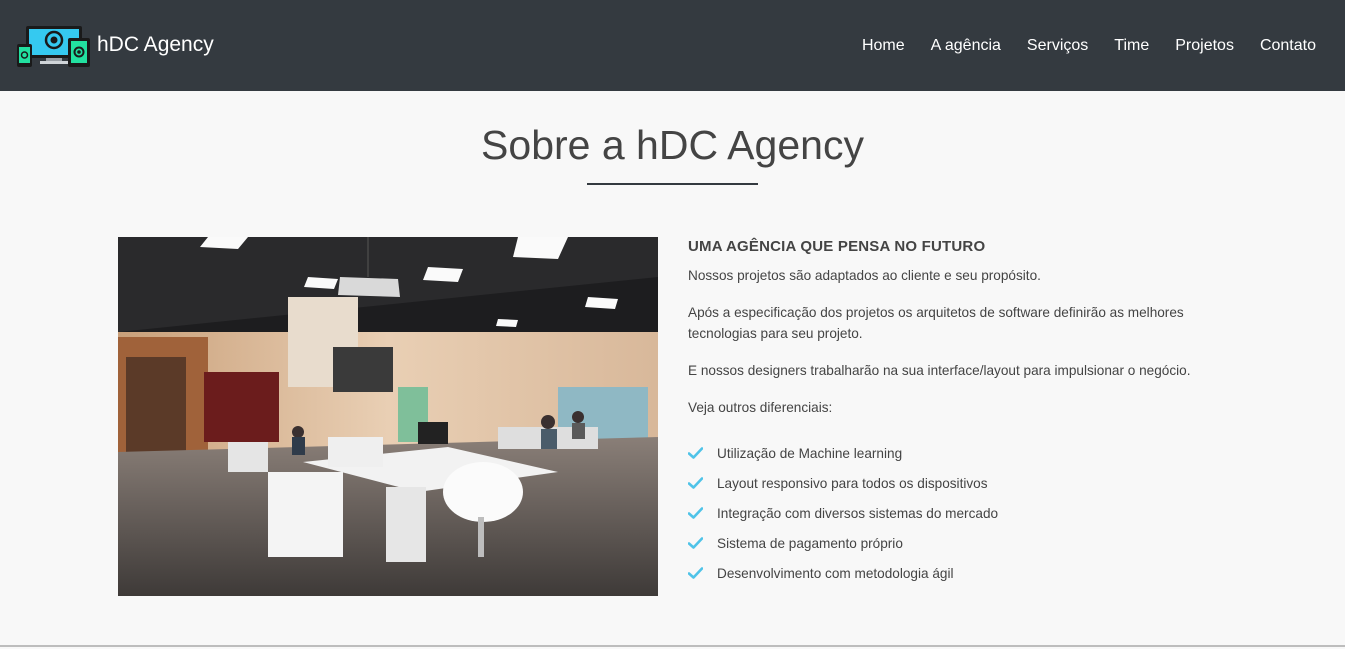 Image resolution: width=1345 pixels, height=649 pixels. I want to click on section-divider, so click(672, 646).